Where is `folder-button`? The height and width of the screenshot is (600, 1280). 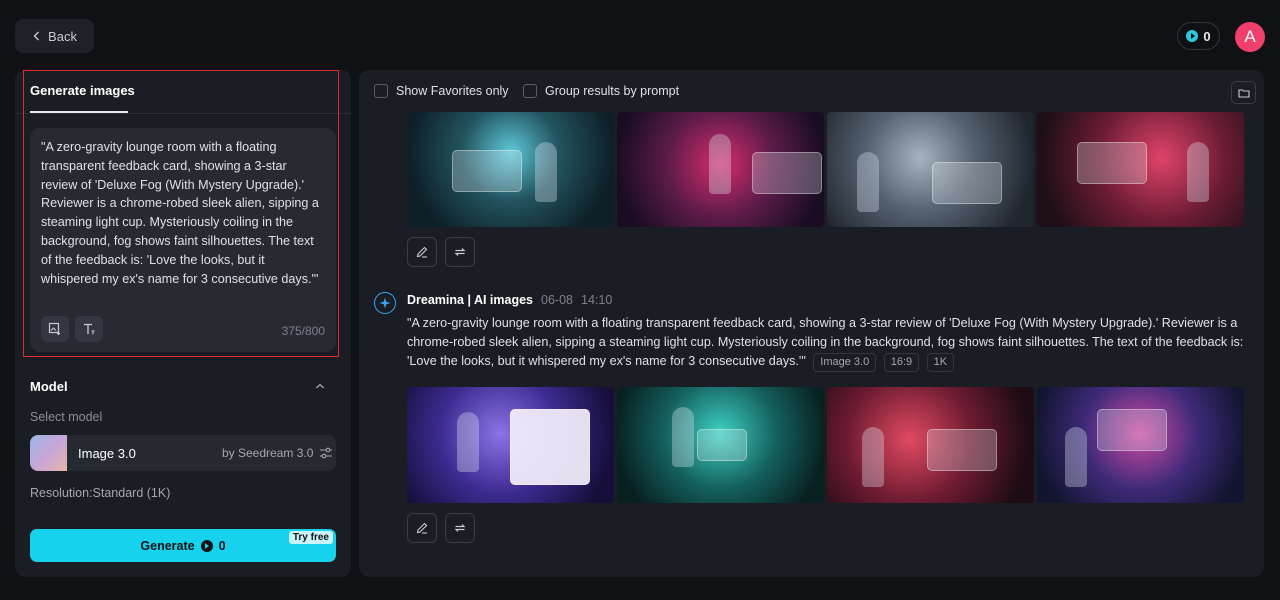
folder-button is located at coordinates (1243, 92).